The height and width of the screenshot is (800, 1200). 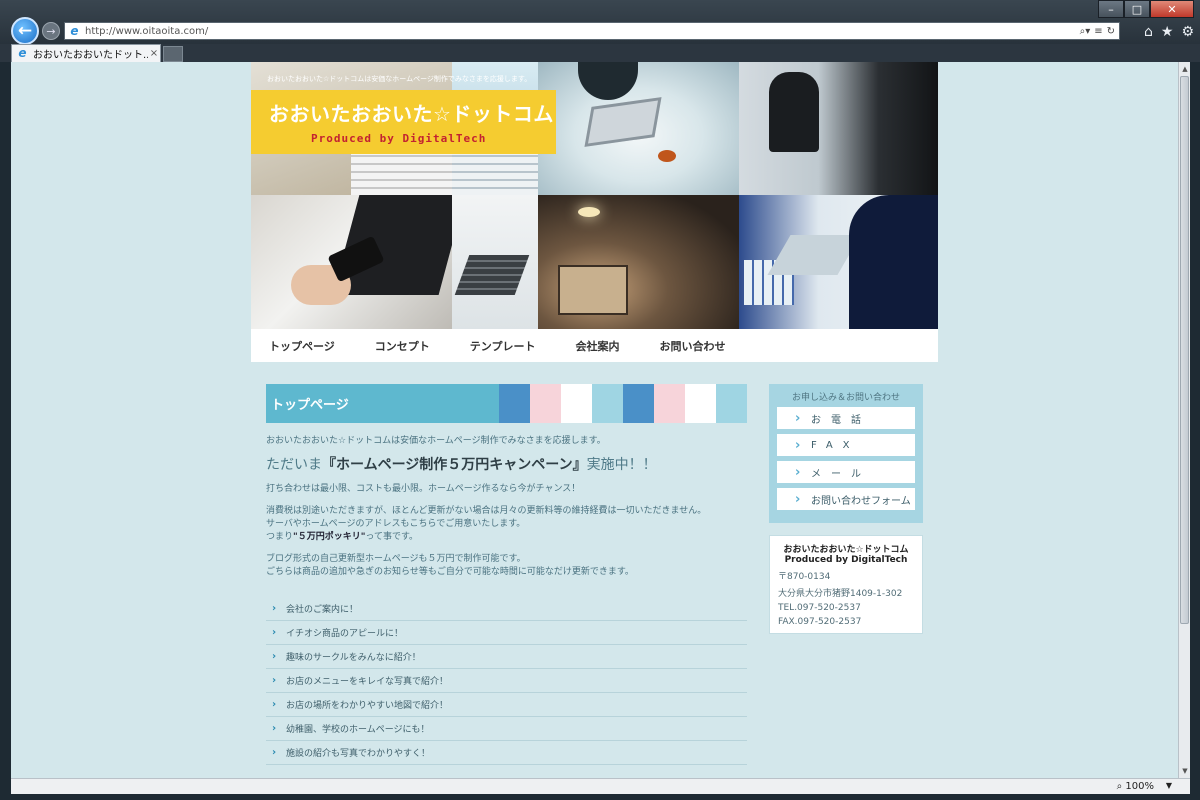 What do you see at coordinates (506, 464) in the screenshot?
I see `campaign-headline: ただいま『ホームページ制作５万円キャンペーン』実施中！！` at bounding box center [506, 464].